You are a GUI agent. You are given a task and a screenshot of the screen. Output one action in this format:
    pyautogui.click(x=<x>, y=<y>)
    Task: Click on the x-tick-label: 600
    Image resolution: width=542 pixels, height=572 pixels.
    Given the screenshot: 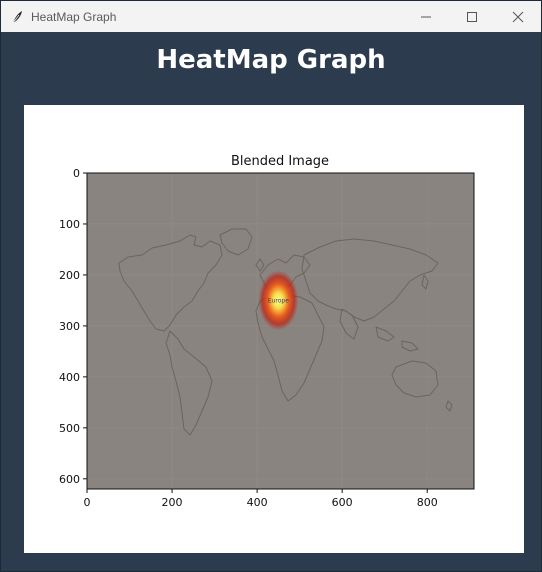 What is the action you would take?
    pyautogui.click(x=342, y=502)
    